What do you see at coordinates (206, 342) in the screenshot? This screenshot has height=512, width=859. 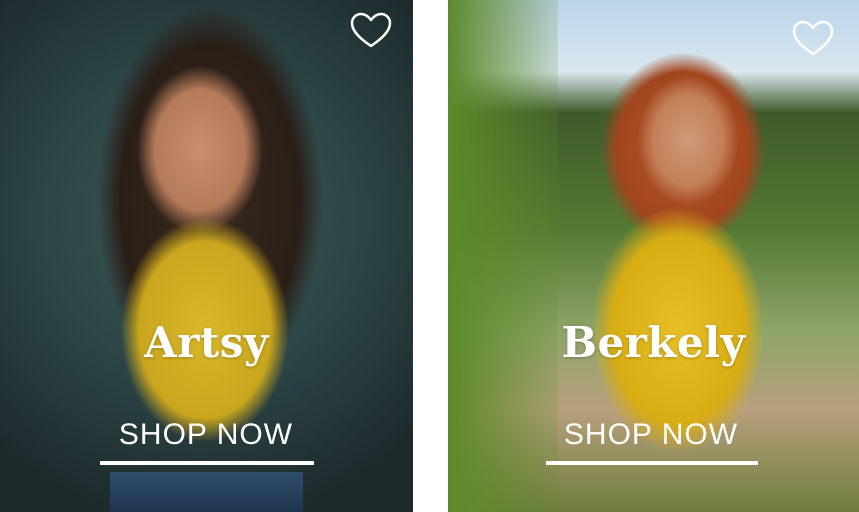 I see `brand-name: Artsy` at bounding box center [206, 342].